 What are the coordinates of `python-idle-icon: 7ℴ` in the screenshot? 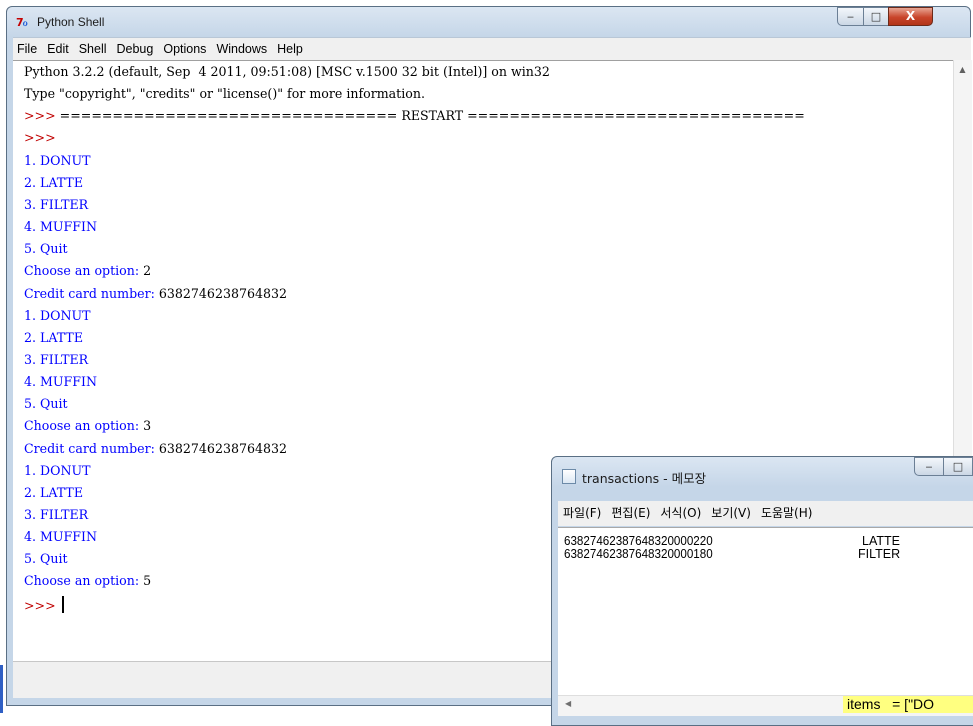 It's located at (22, 22).